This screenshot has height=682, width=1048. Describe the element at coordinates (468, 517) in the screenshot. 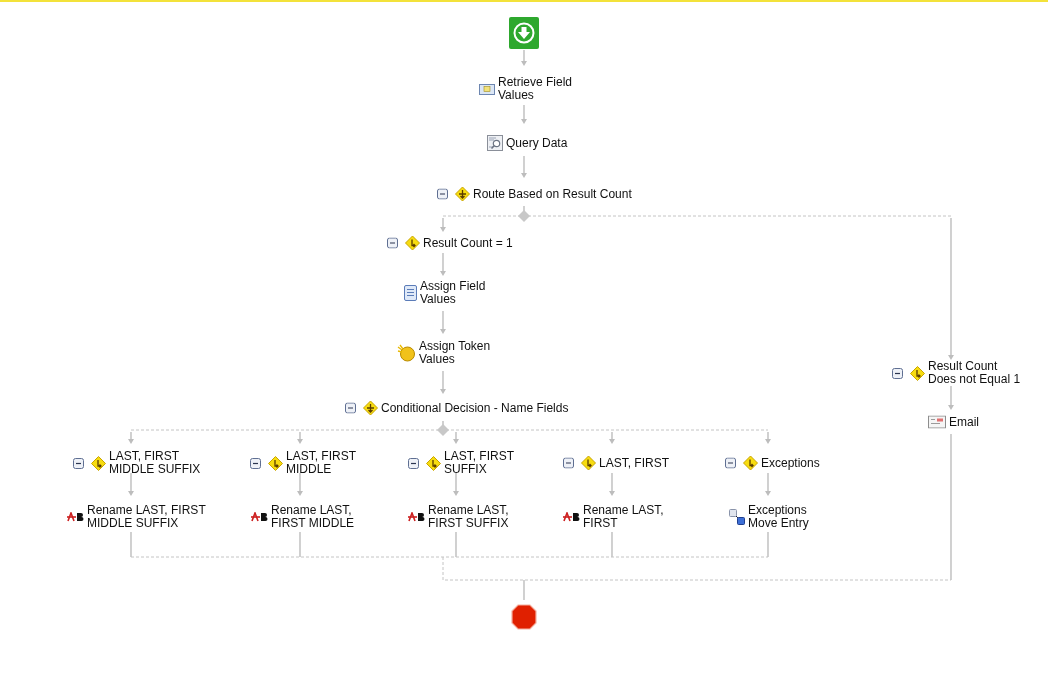

I see `activity-label: Rename LAST, FIRST SUFFIX` at that location.